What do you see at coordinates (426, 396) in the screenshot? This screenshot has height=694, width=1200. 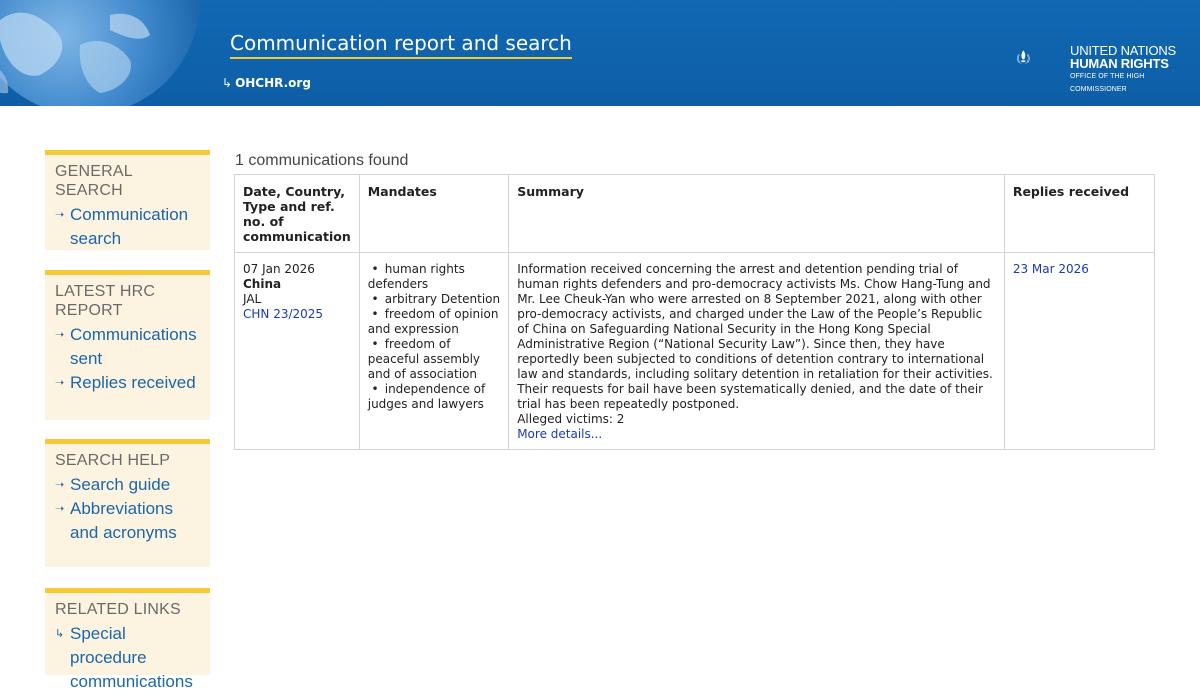 I see `list-item: • independence of judges and lawyers` at bounding box center [426, 396].